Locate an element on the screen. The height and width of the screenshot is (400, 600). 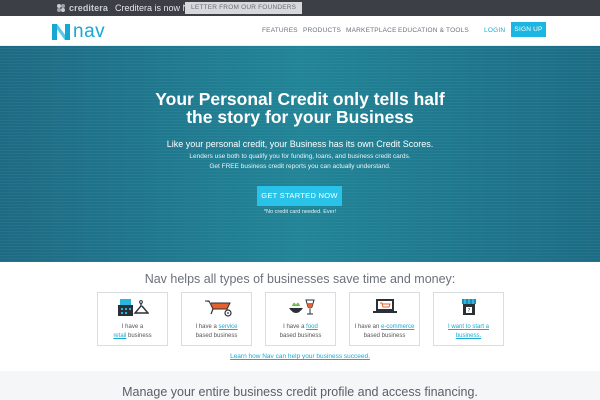
card-service-text: I have a service based business is located at coordinates (216, 332).